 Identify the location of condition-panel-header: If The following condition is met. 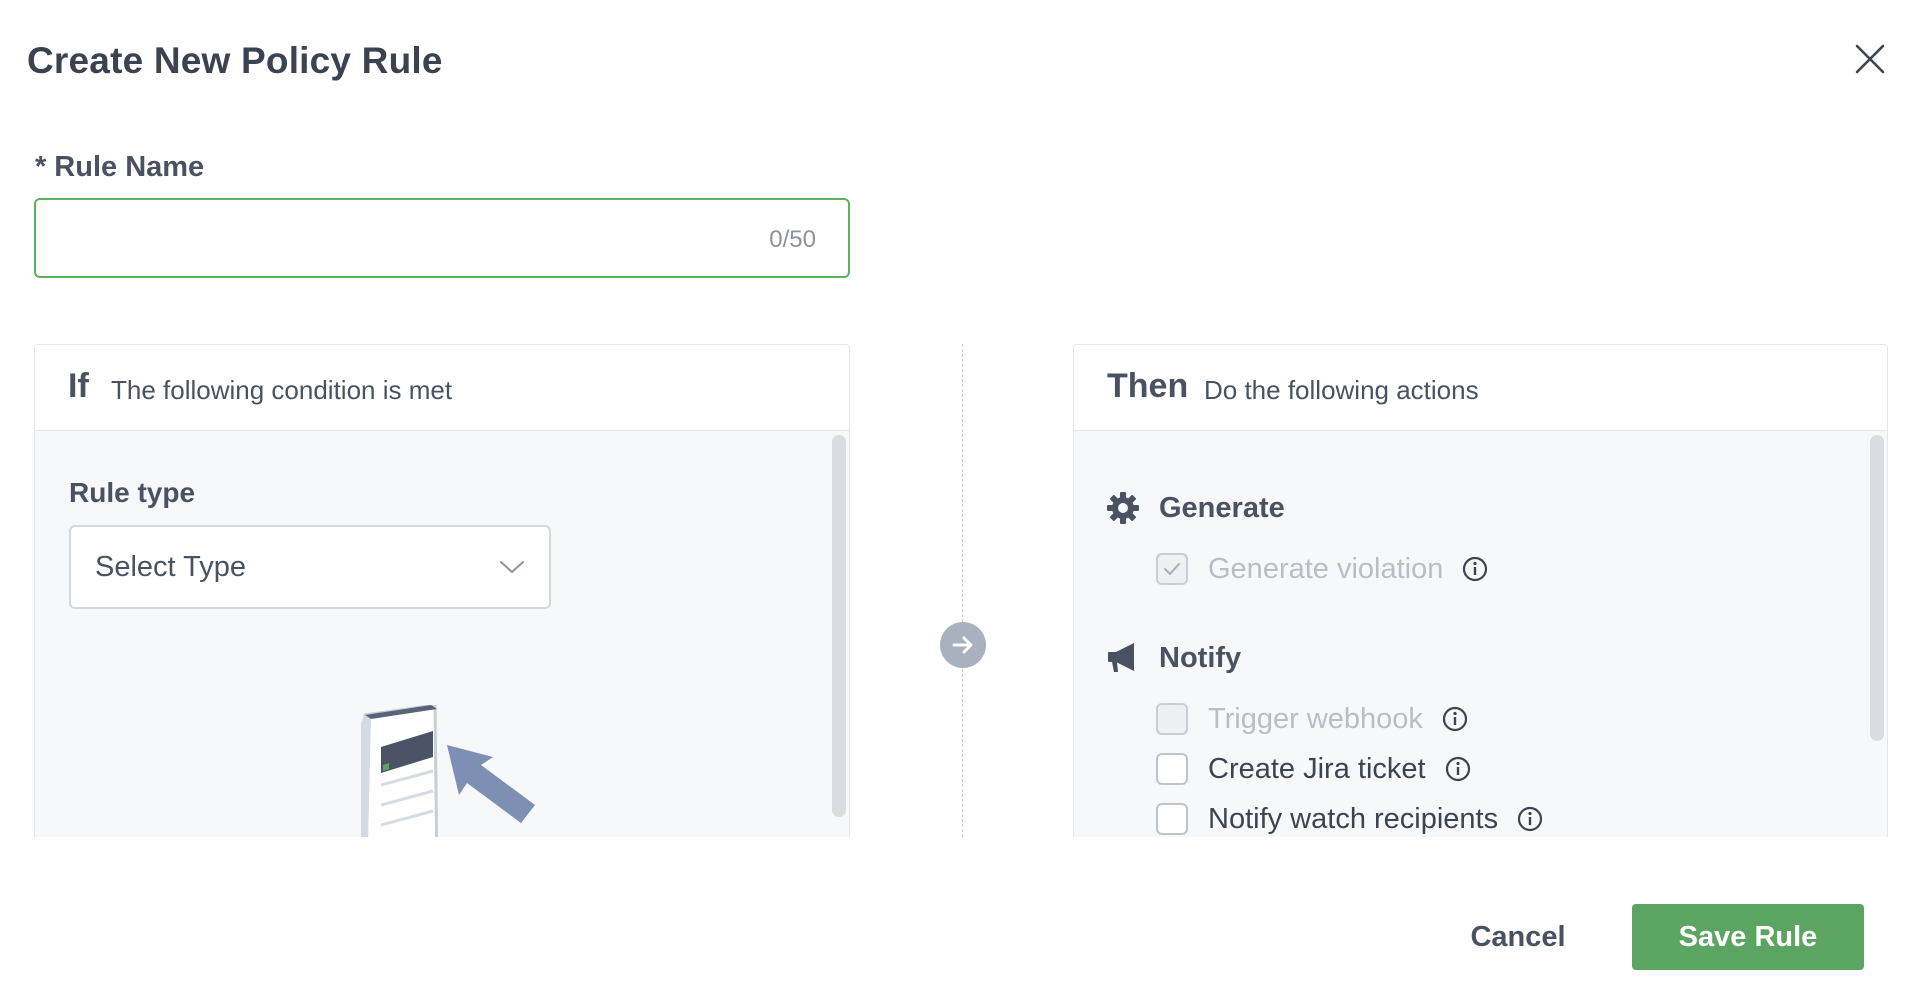
(442, 388).